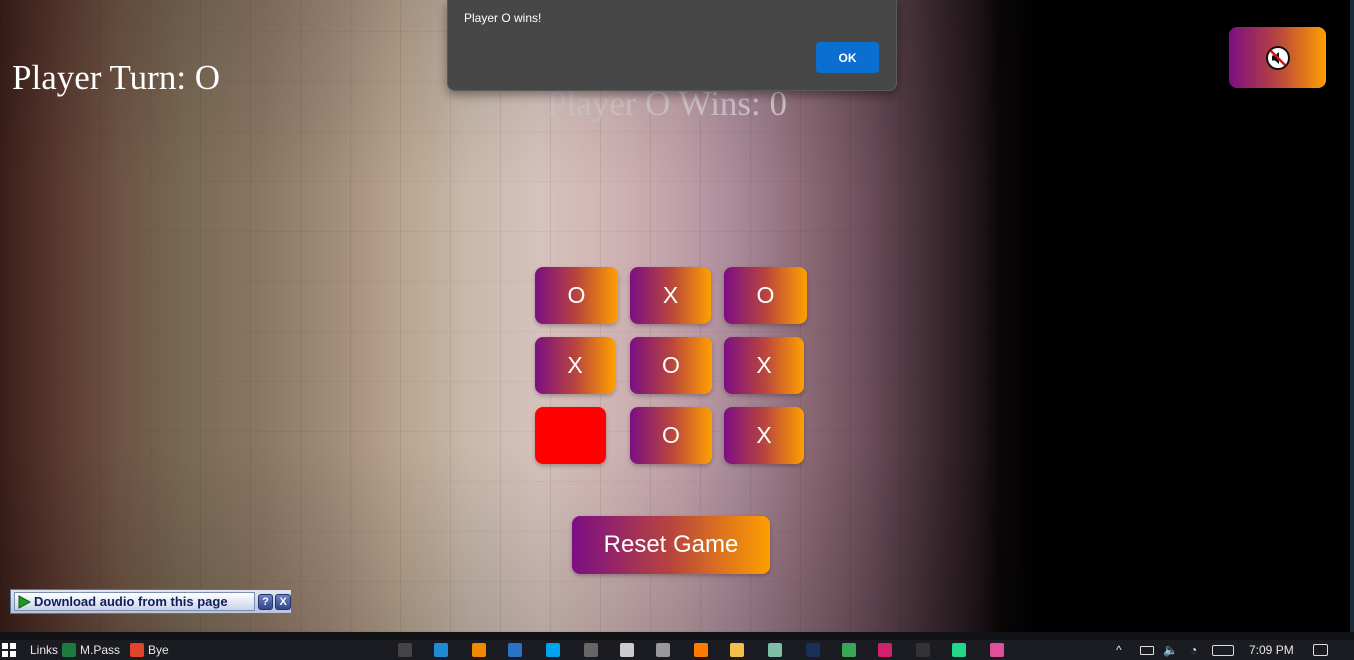 The height and width of the screenshot is (660, 1354). Describe the element at coordinates (1271, 650) in the screenshot. I see `clock: 7:09 PM` at that location.